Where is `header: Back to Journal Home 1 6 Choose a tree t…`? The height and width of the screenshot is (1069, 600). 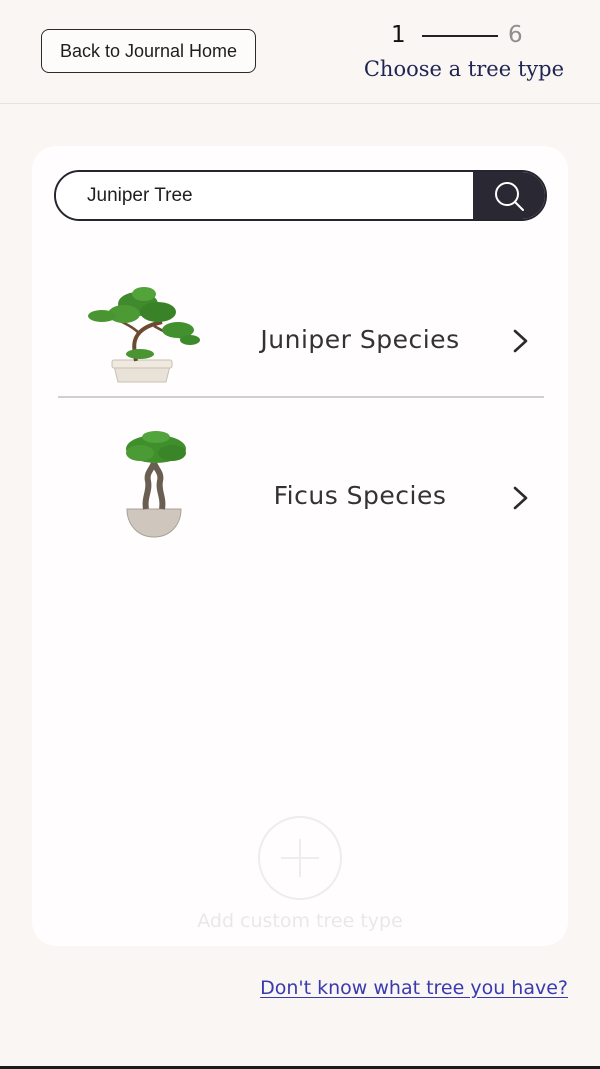
header: Back to Journal Home 1 6 Choose a tree t… is located at coordinates (300, 52).